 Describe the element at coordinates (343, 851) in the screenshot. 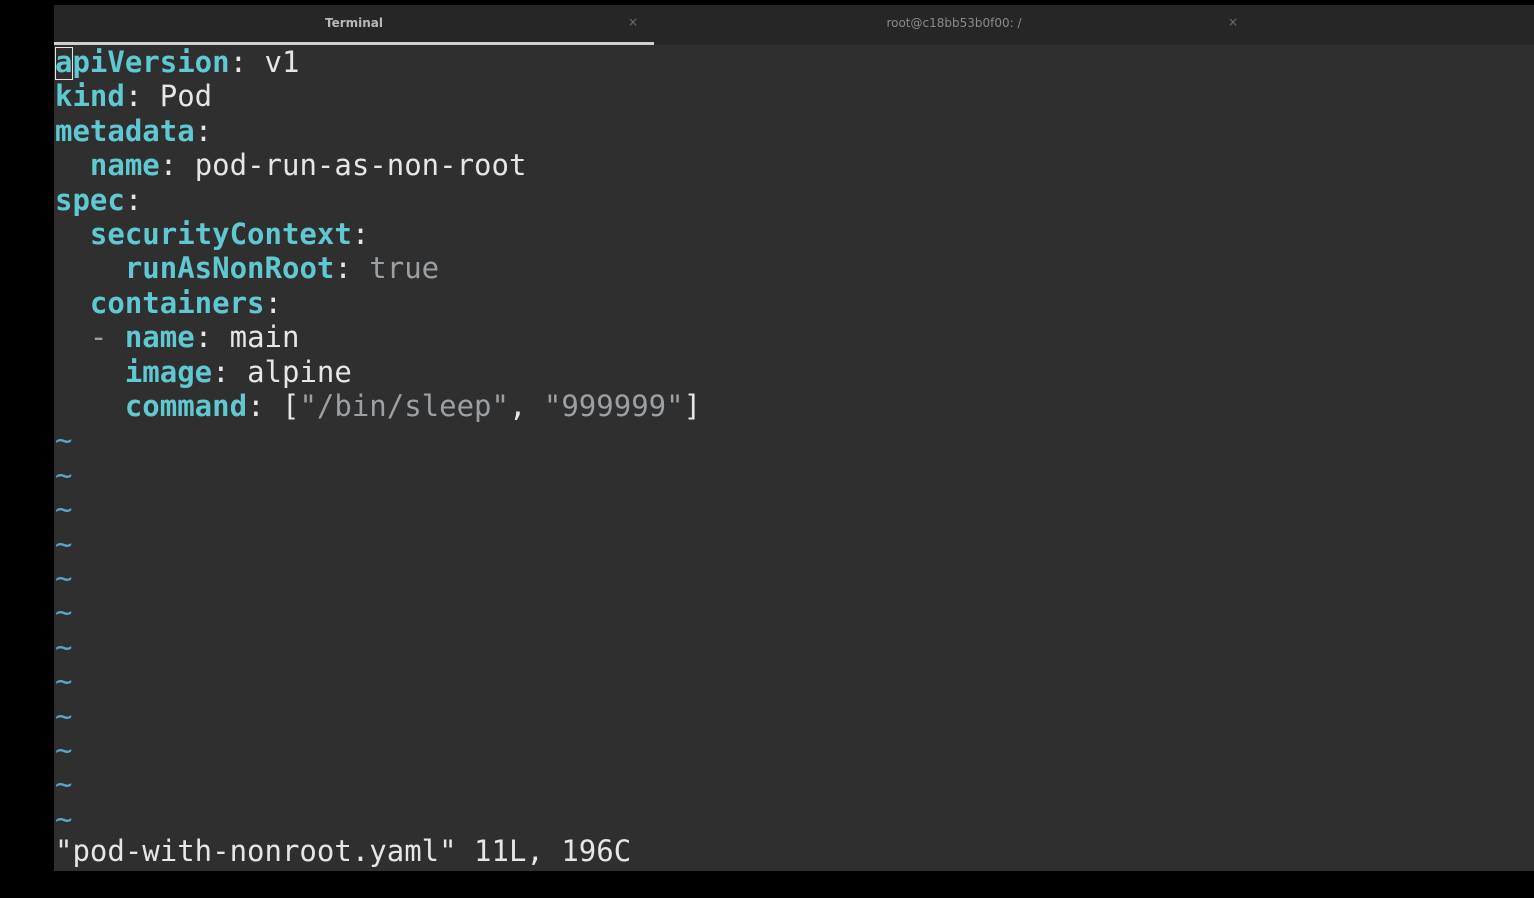

I see `status-line: "pod-with-nonroot.yaml" 11L, 196C` at that location.